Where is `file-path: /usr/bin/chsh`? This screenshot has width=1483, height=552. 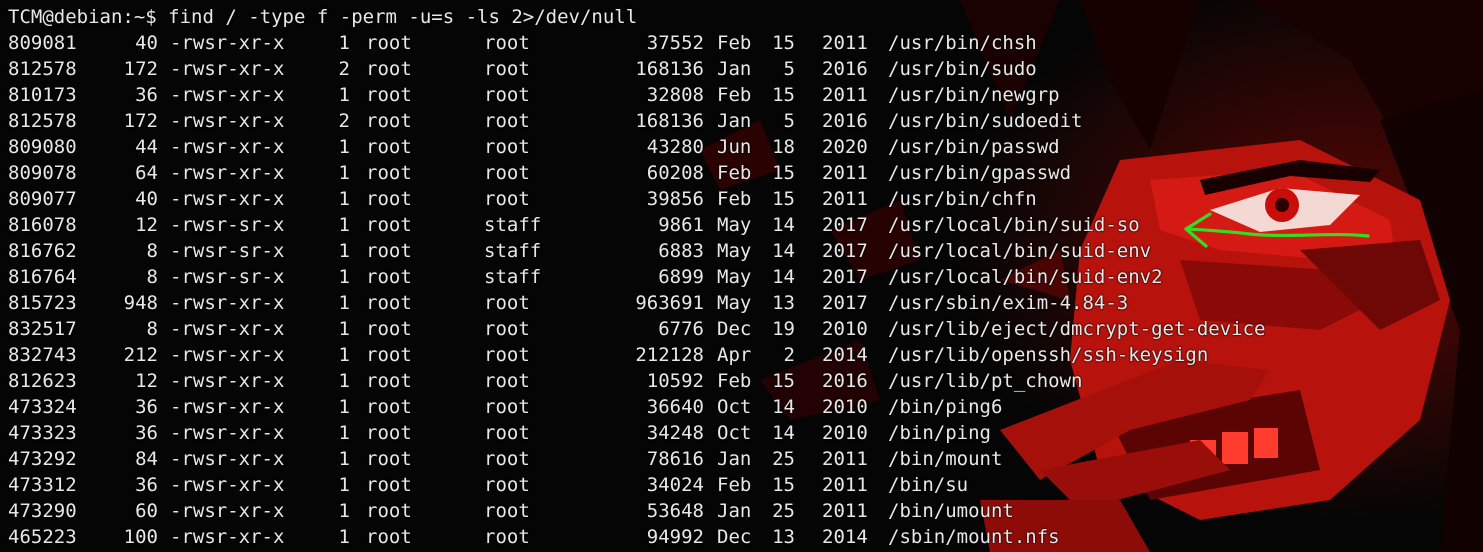 file-path: /usr/bin/chsh is located at coordinates (962, 43).